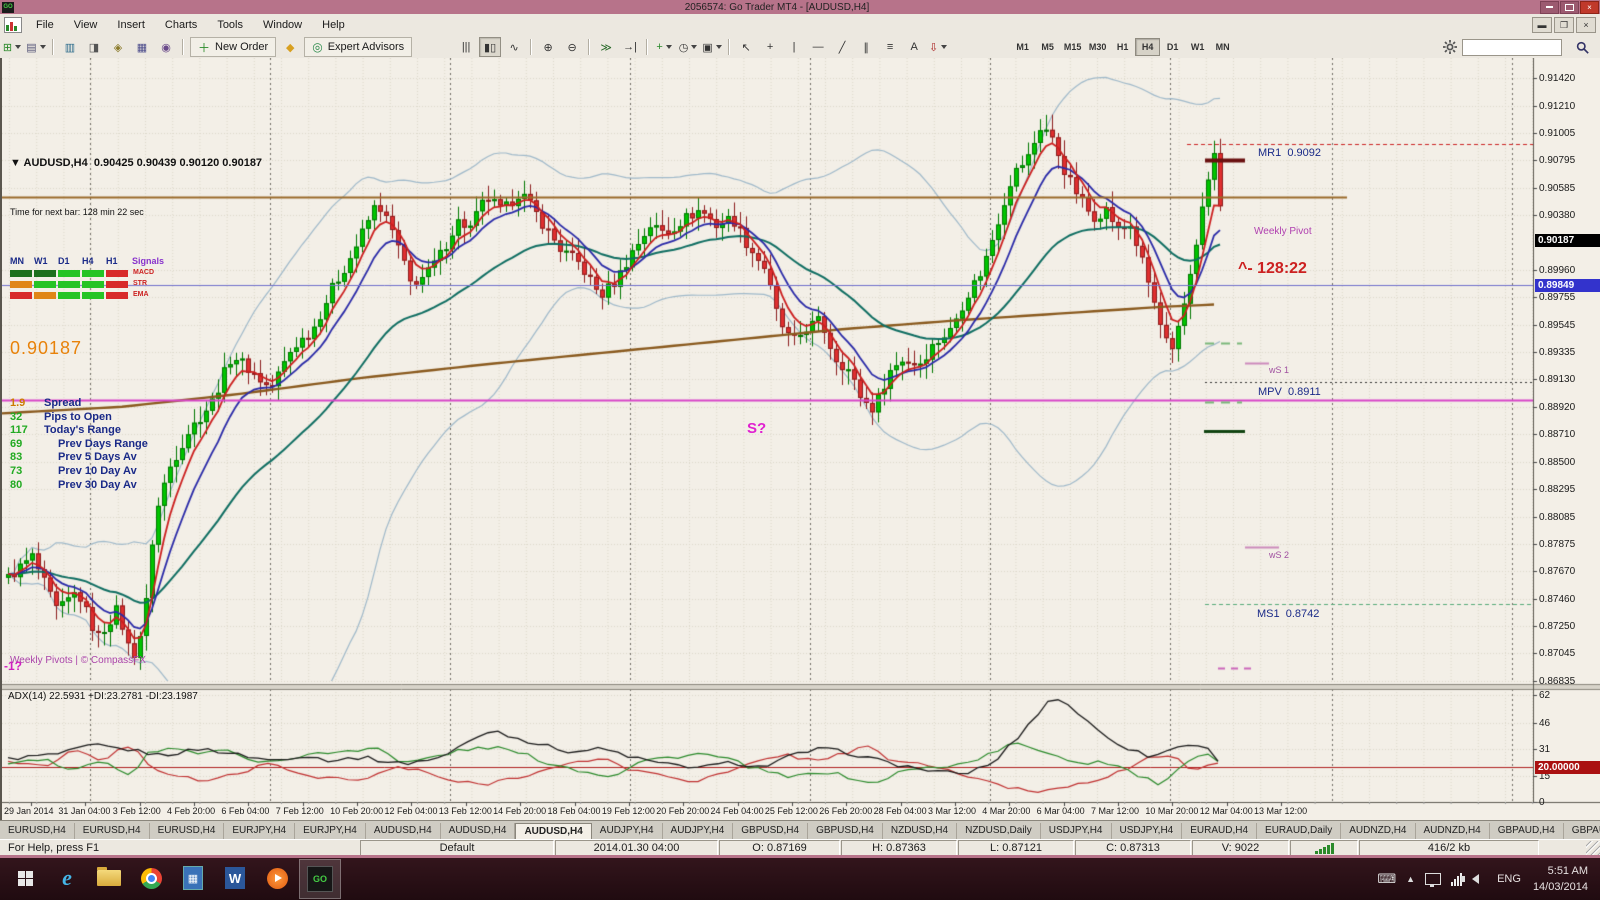 The image size is (1600, 900). Describe the element at coordinates (1172, 47) in the screenshot. I see `timeframe-d1-button: D1` at that location.